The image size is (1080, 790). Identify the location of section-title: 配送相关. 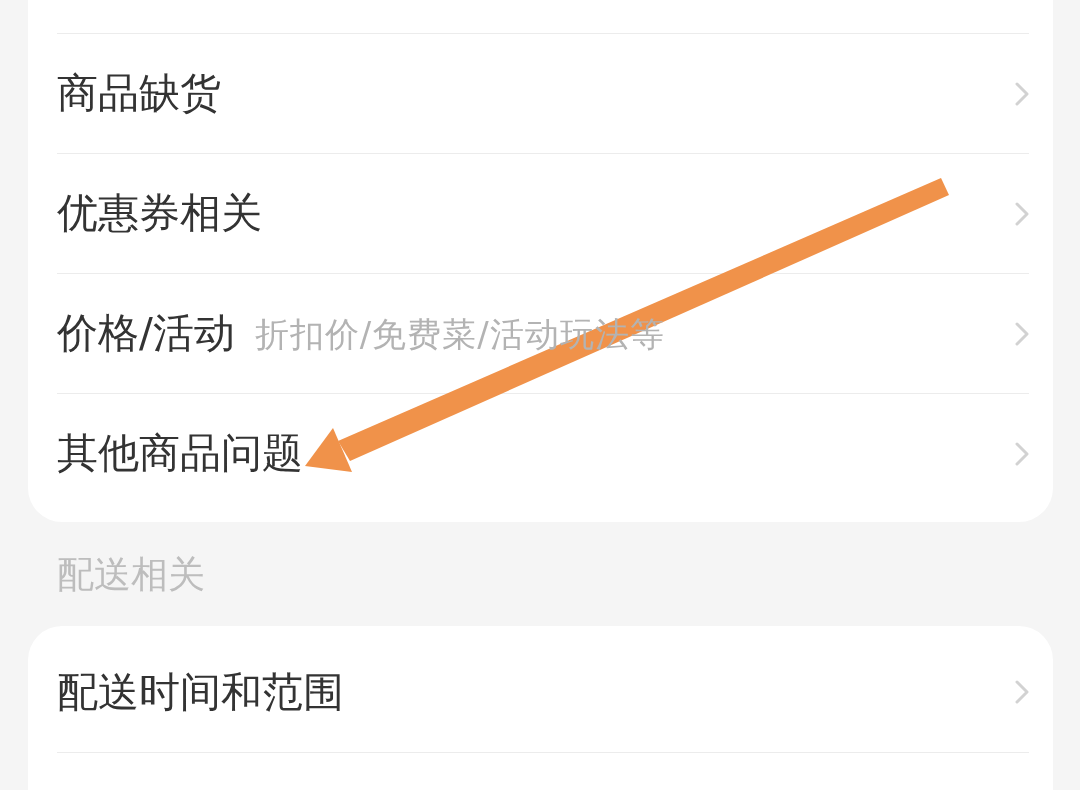
(131, 574).